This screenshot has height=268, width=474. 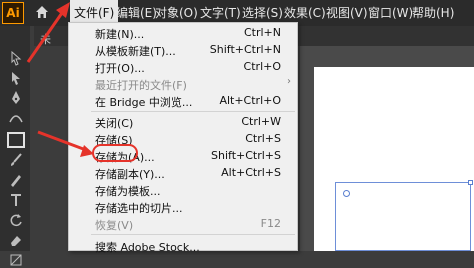 What do you see at coordinates (42, 12) in the screenshot?
I see `home-icon` at bounding box center [42, 12].